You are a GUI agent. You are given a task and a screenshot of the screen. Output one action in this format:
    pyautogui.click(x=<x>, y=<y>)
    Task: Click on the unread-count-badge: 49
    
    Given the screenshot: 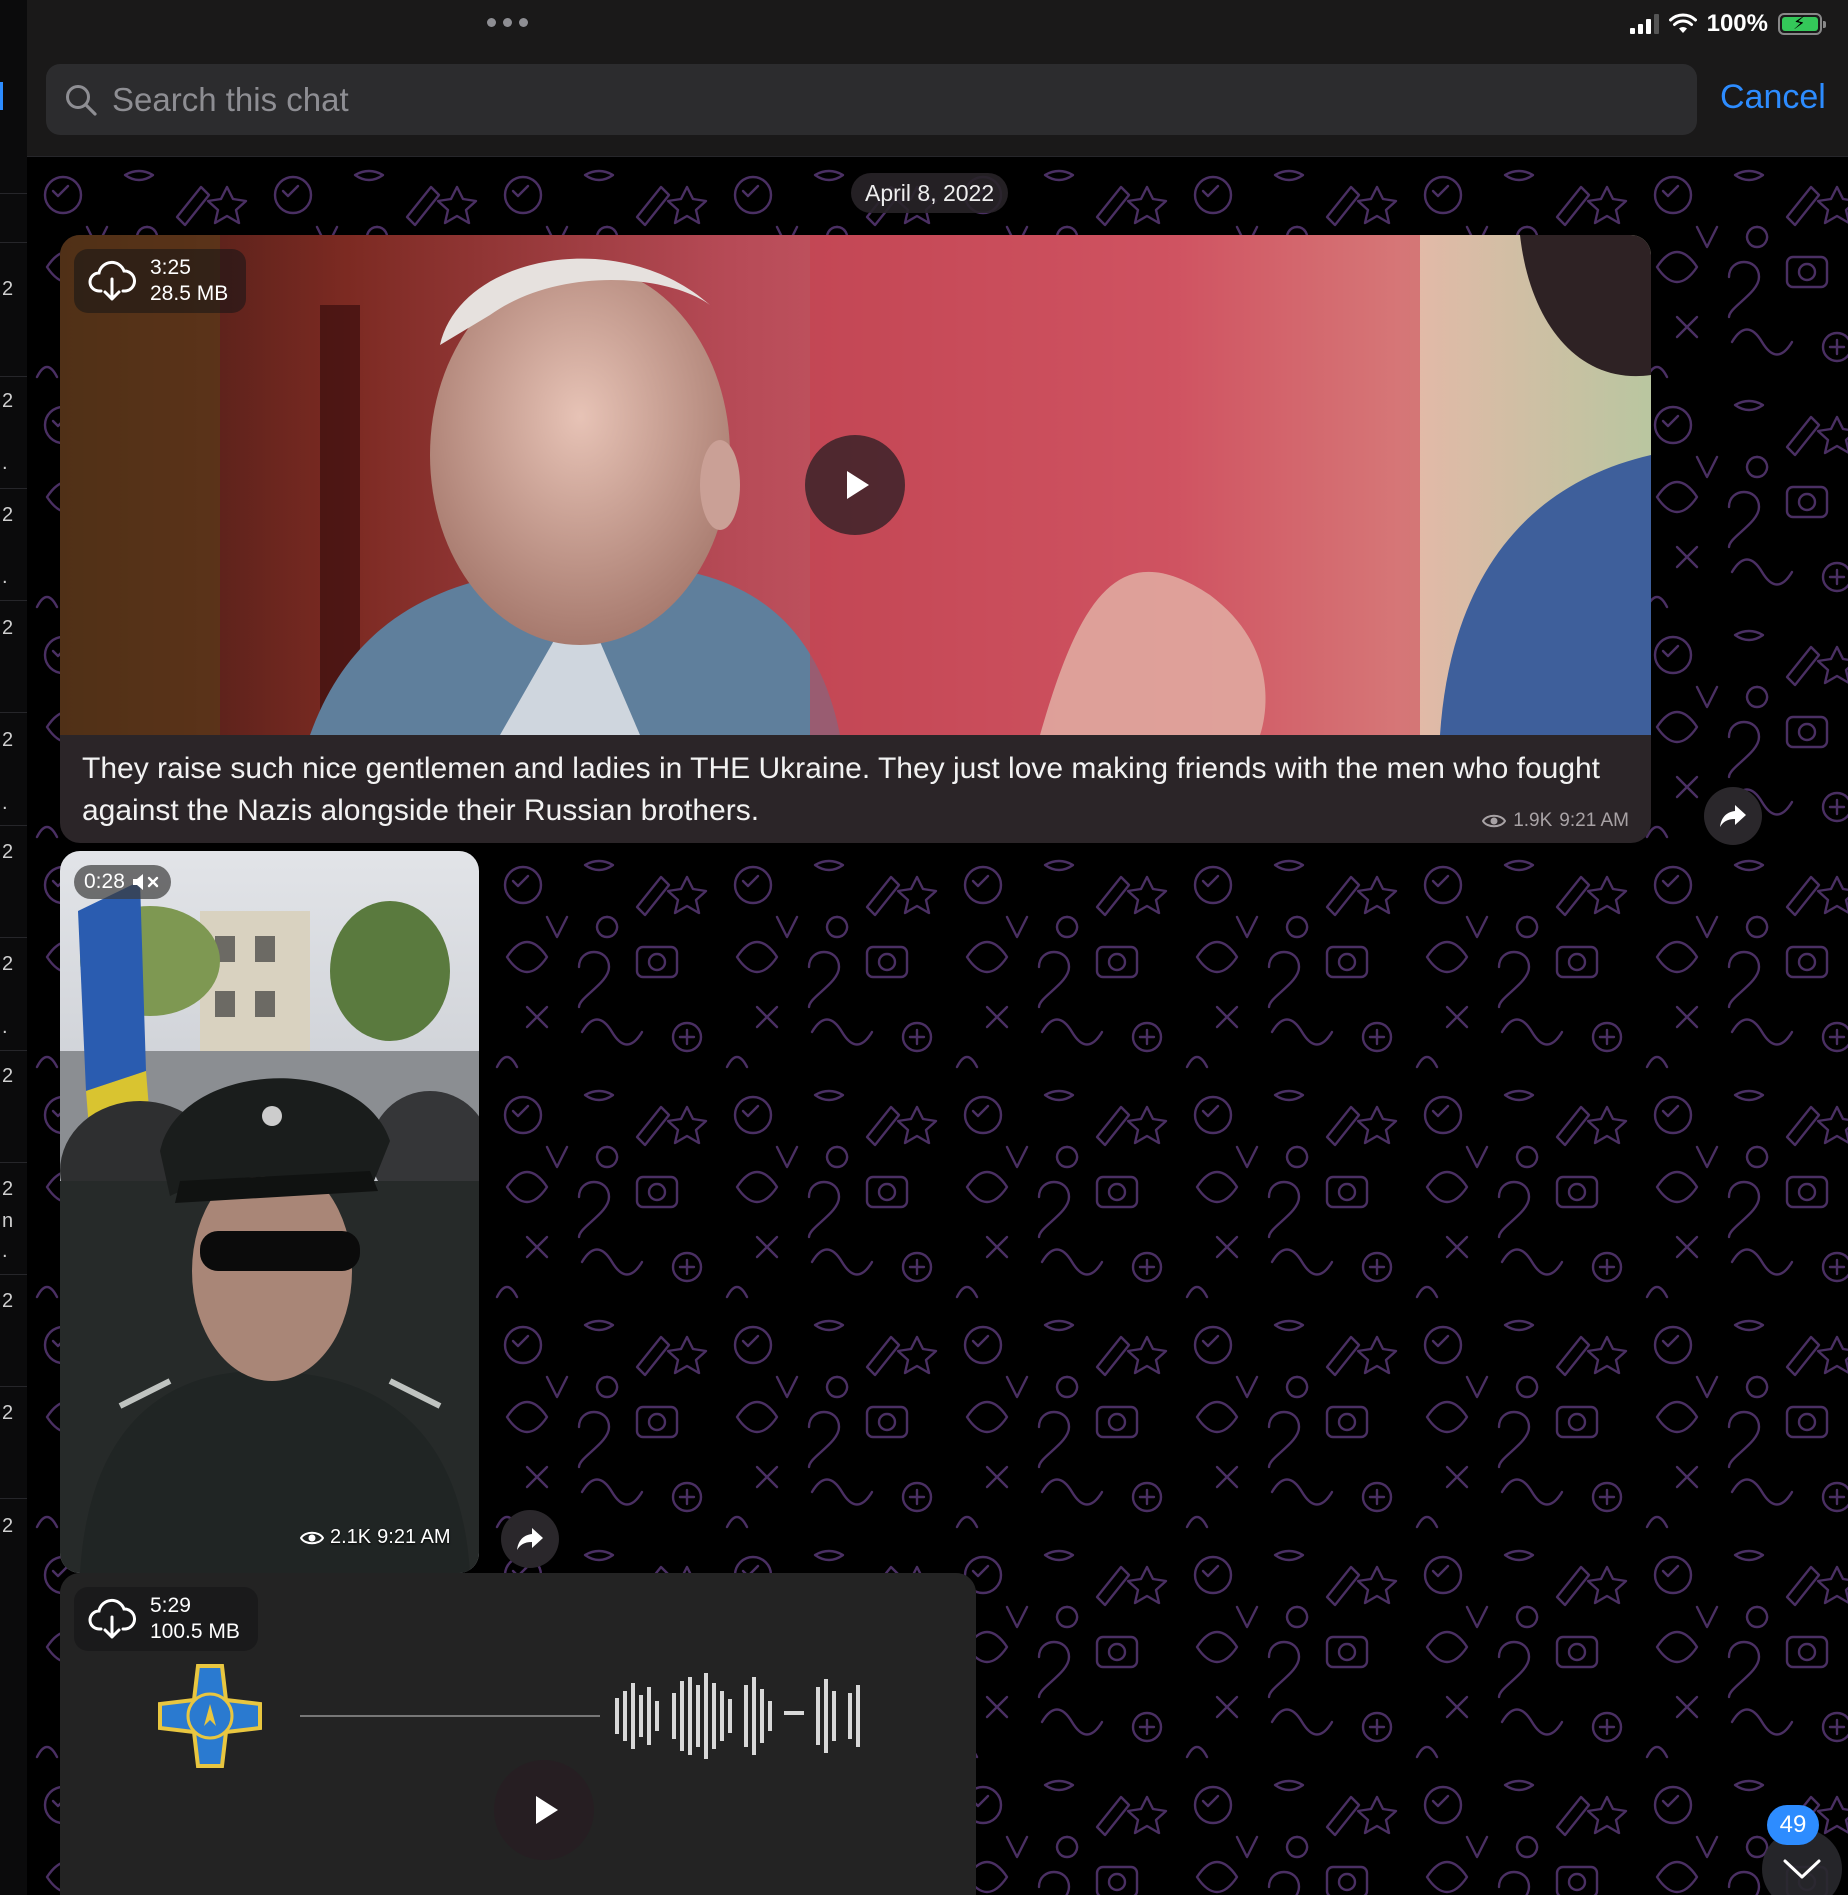 What is the action you would take?
    pyautogui.click(x=1793, y=1825)
    